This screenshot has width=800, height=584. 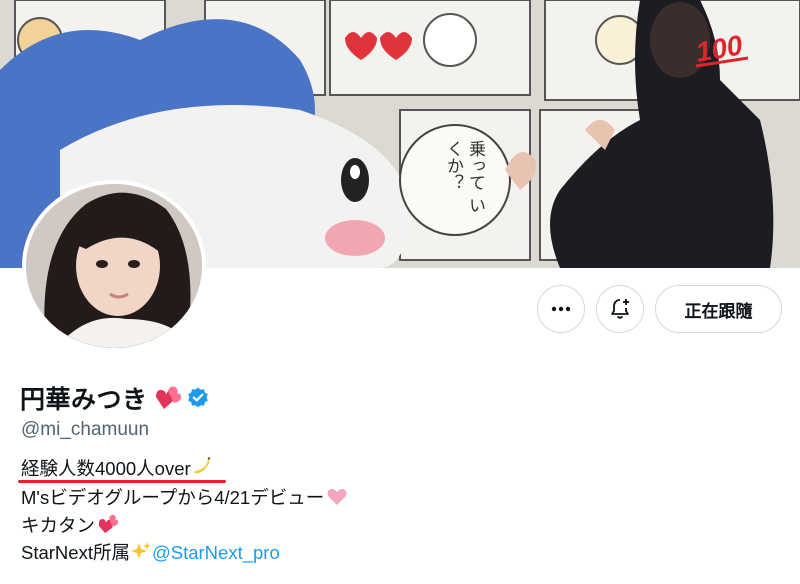 I want to click on bio-line-2: M'sビデオグループから4/21デビュー, so click(x=184, y=498).